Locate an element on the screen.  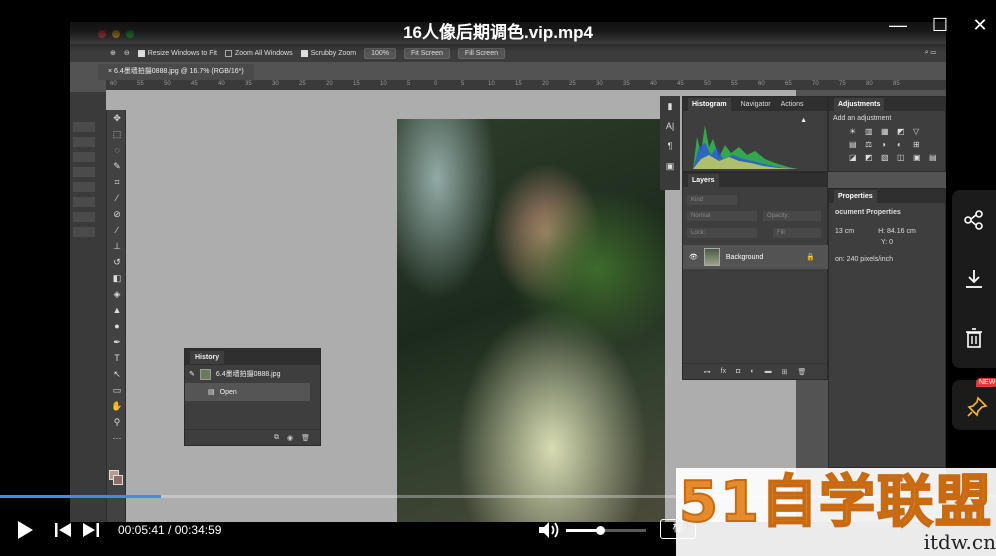
notes-icon: ▣ is located at coordinates (670, 166).